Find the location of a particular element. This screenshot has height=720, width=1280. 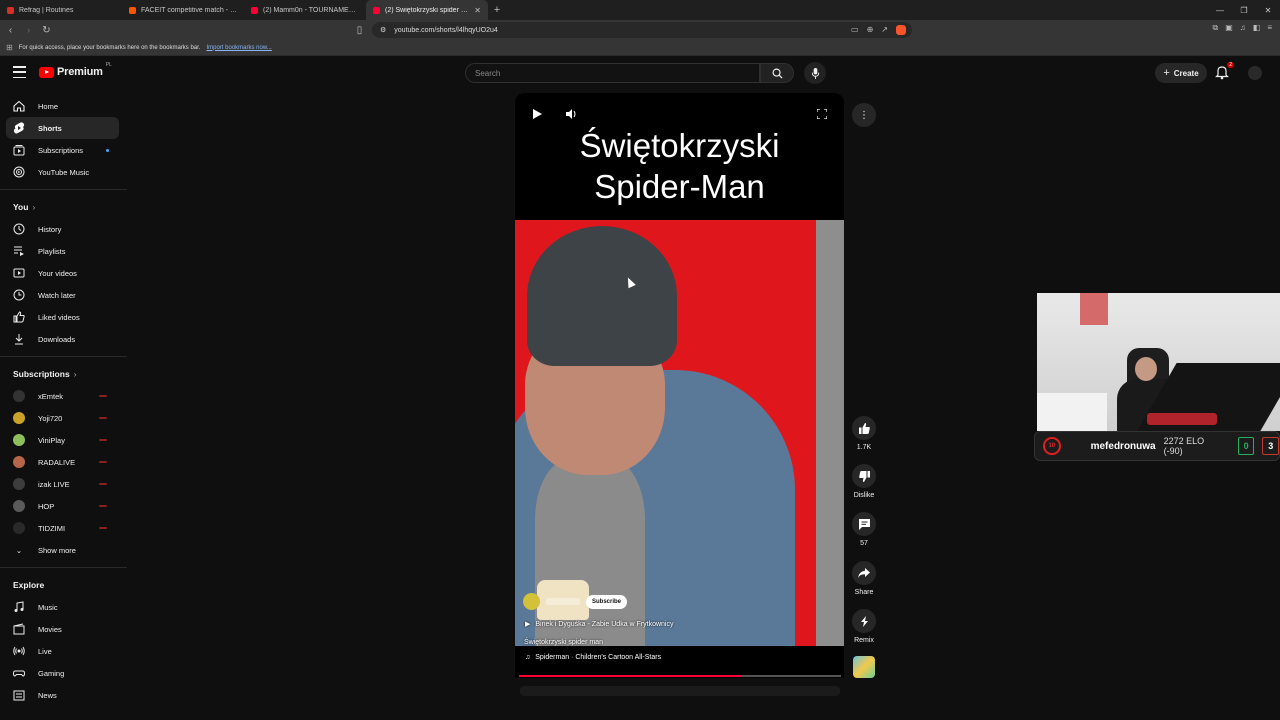

bookmark-icon: ▯ is located at coordinates (359, 30).